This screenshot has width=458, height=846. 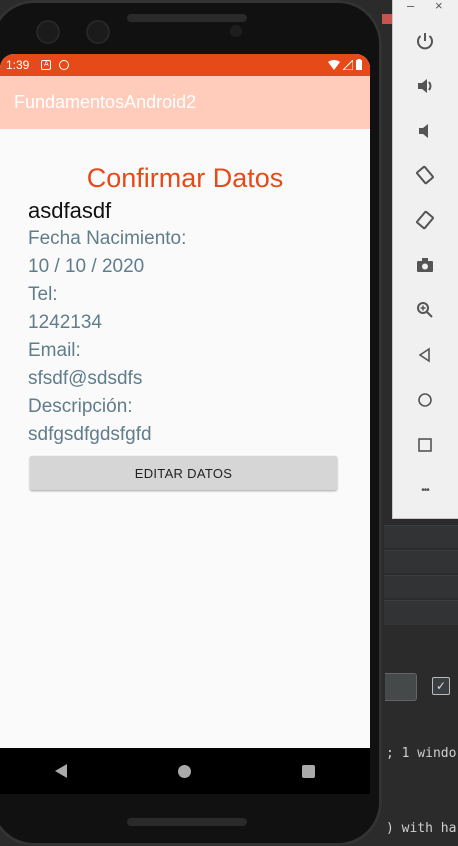 I want to click on home-icon, so click(x=425, y=400).